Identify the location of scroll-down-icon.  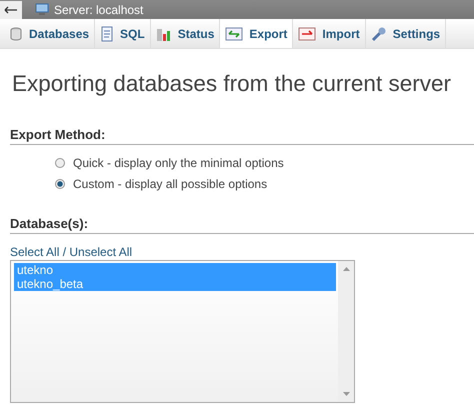
(346, 394).